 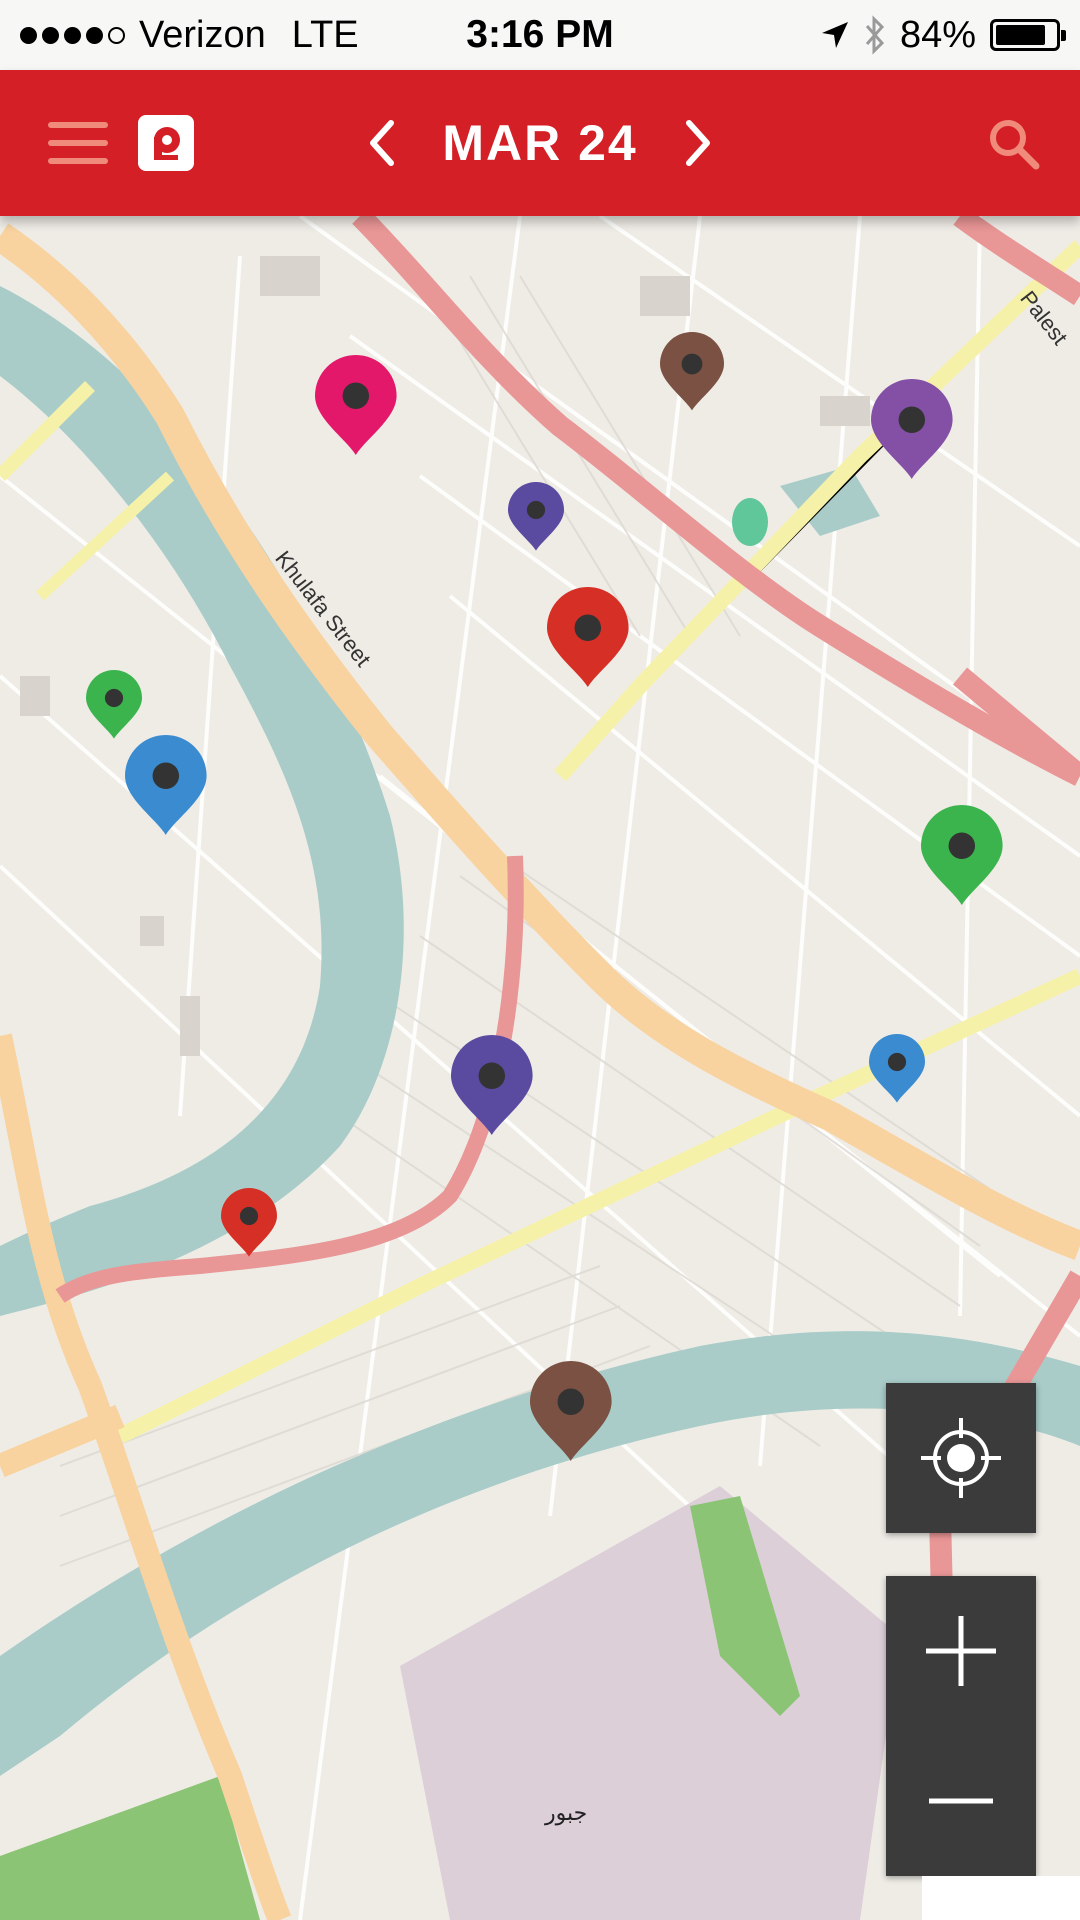 I want to click on locate-me-icon, so click(x=961, y=1458).